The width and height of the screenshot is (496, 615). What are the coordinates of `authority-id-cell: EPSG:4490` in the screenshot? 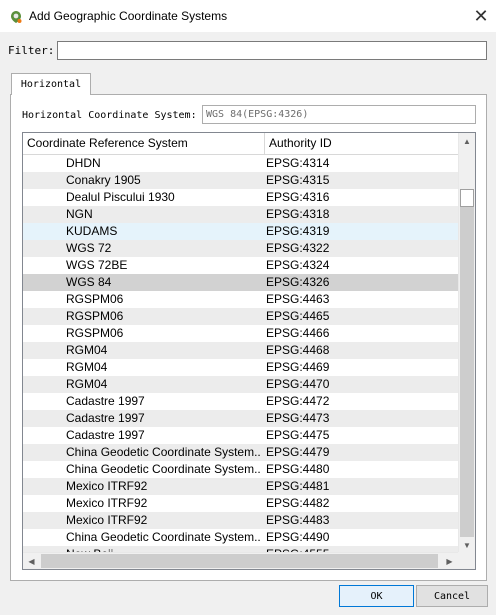 It's located at (298, 537).